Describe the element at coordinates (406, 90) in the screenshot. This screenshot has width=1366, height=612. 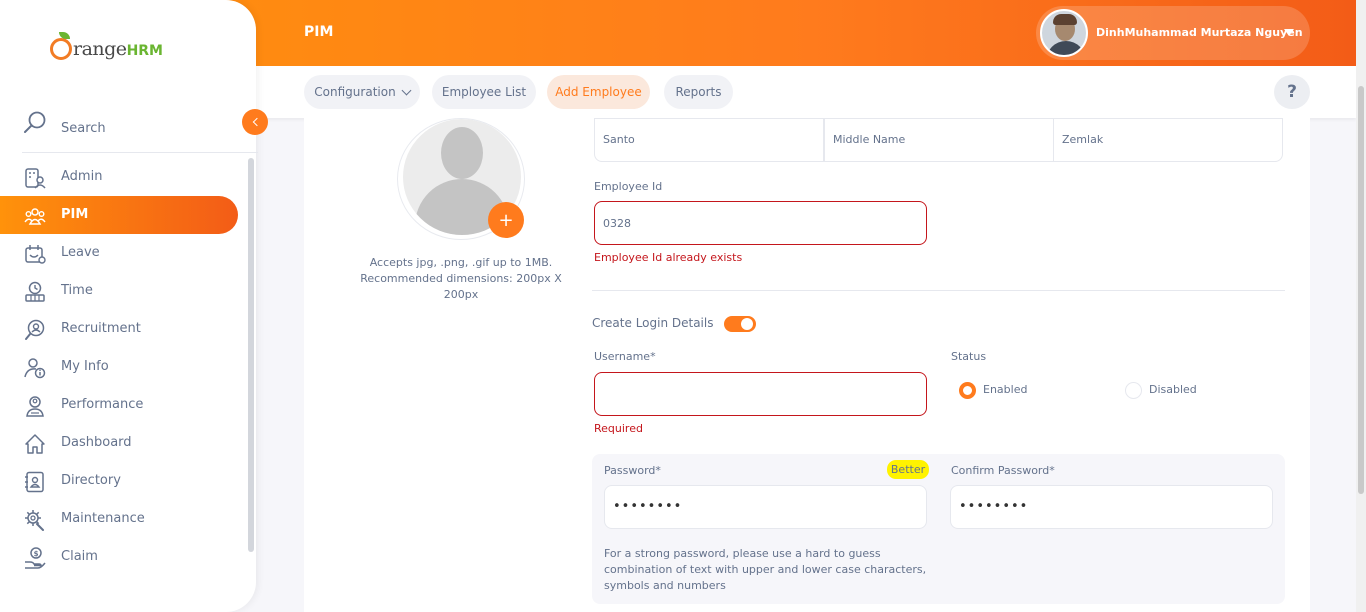
I see `chevron-down-icon` at that location.